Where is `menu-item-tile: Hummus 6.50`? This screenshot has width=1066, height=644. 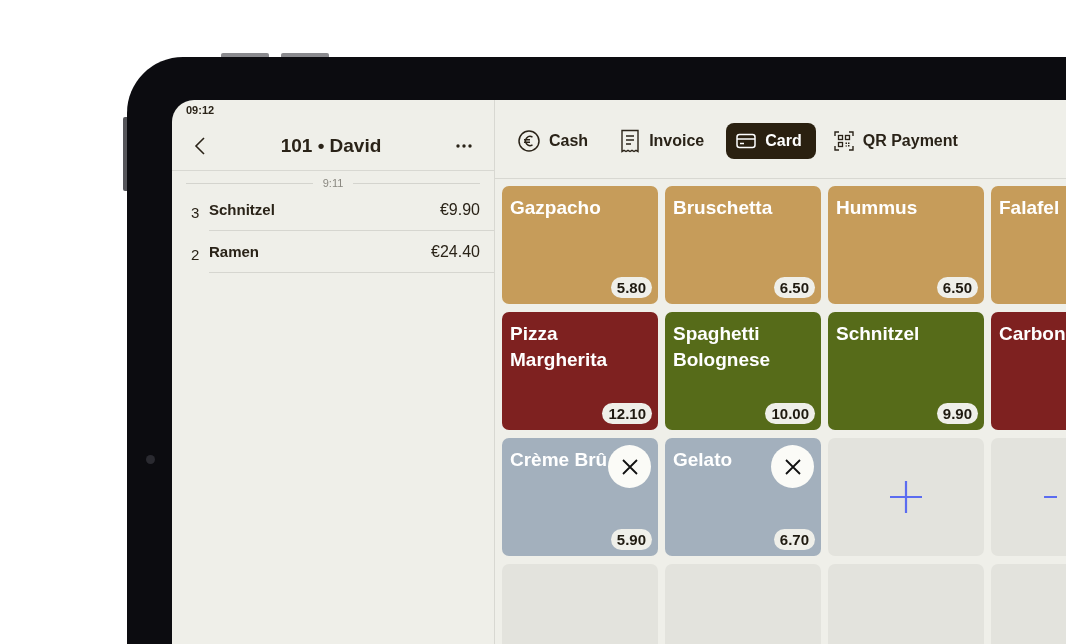
menu-item-tile: Hummus 6.50 is located at coordinates (906, 245).